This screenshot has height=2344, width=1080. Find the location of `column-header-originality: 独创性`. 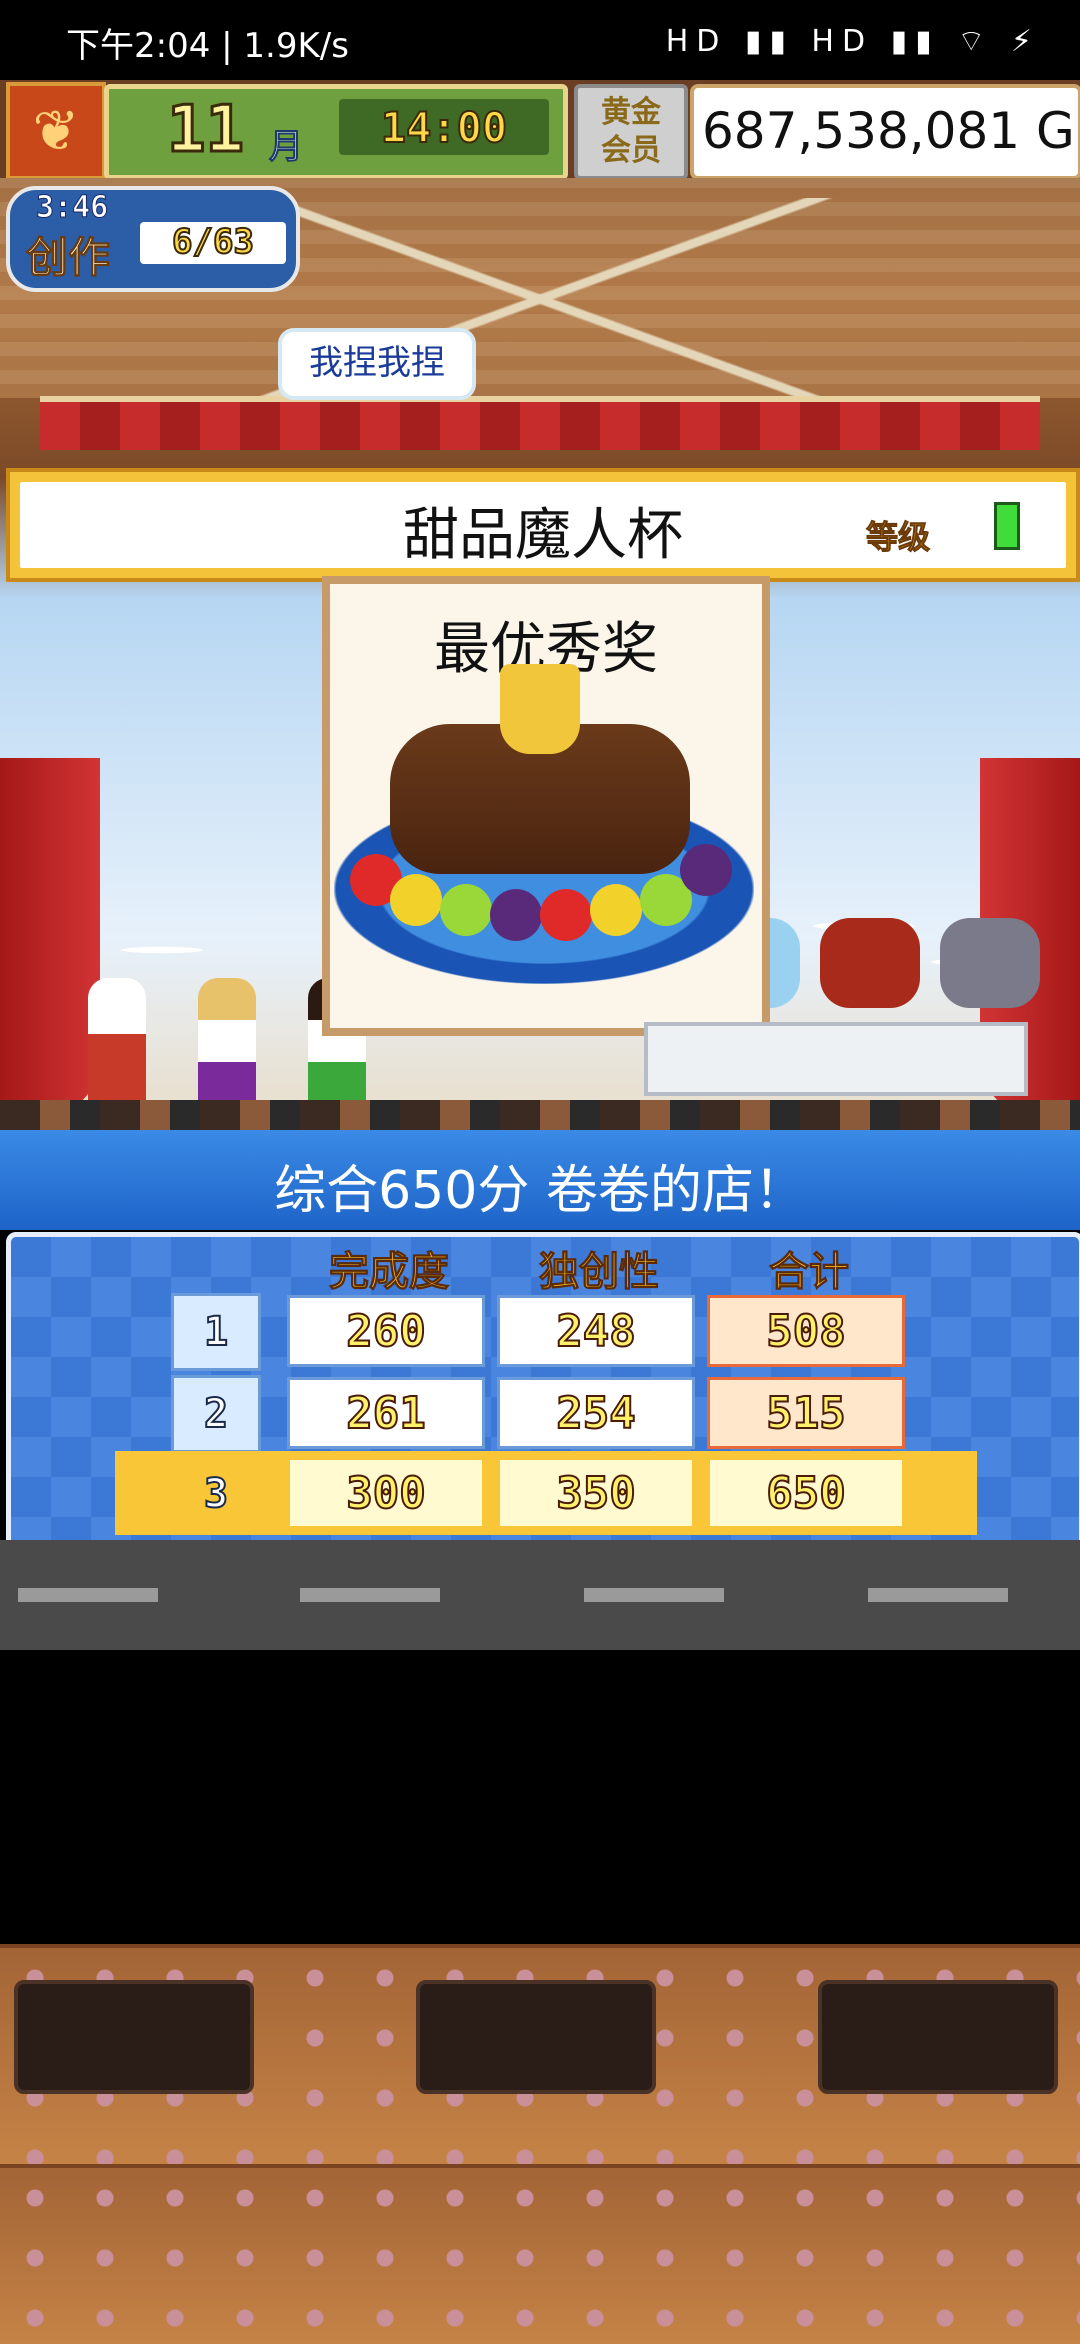

column-header-originality: 独创性 is located at coordinates (599, 1272).